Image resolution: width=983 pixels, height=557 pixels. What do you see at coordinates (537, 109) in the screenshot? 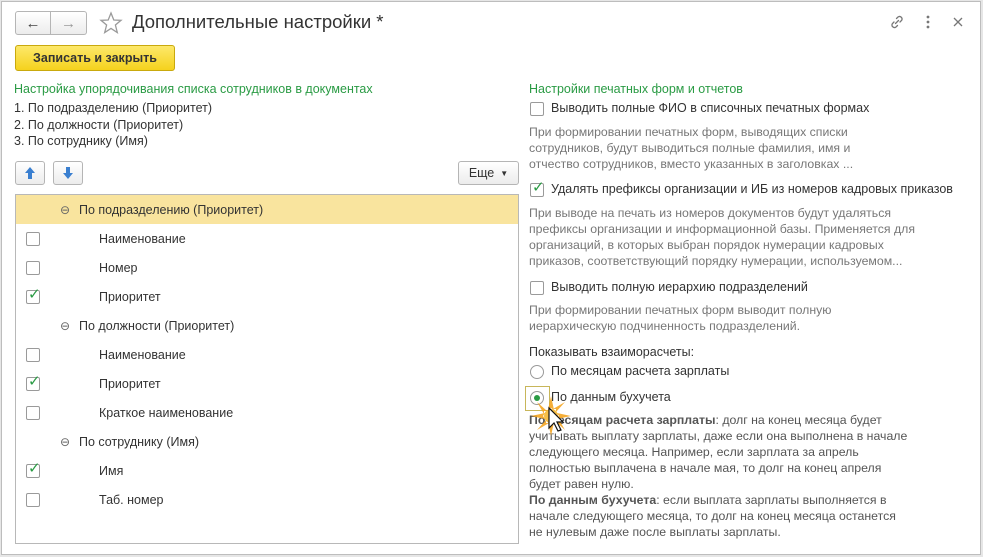
I see `full-name-checkbox` at bounding box center [537, 109].